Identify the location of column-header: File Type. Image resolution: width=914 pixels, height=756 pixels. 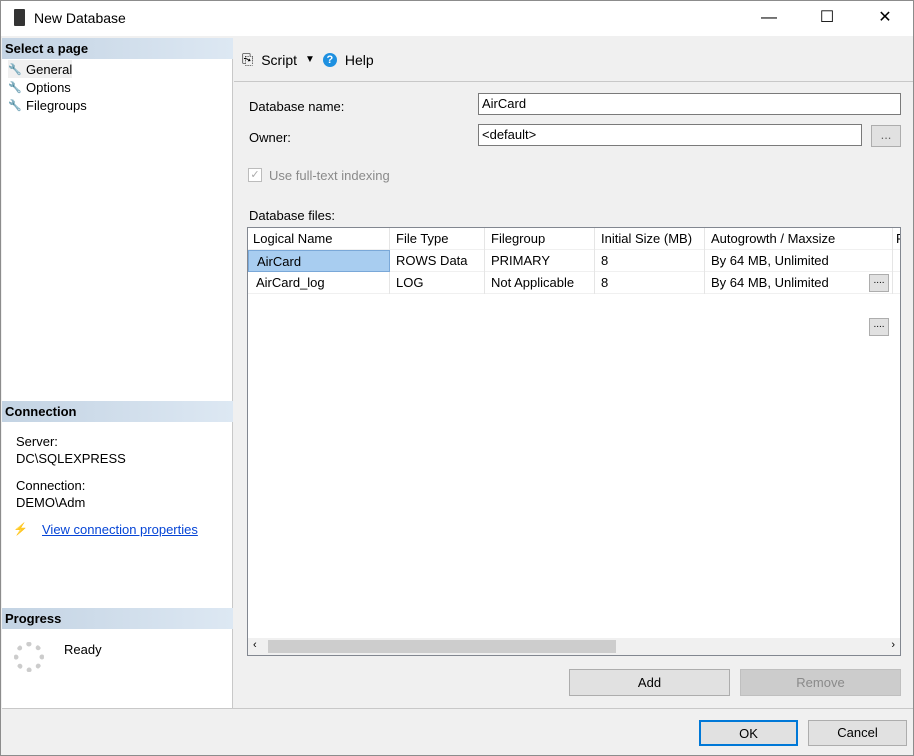
(437, 239).